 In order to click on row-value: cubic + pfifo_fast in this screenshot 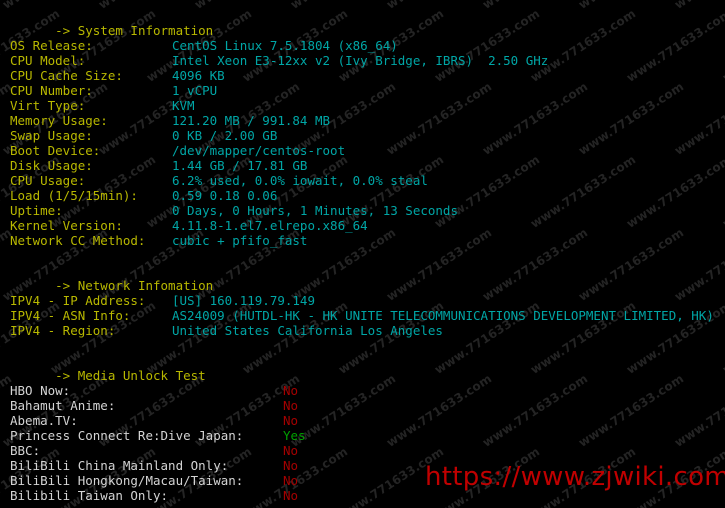, I will do `click(240, 240)`.